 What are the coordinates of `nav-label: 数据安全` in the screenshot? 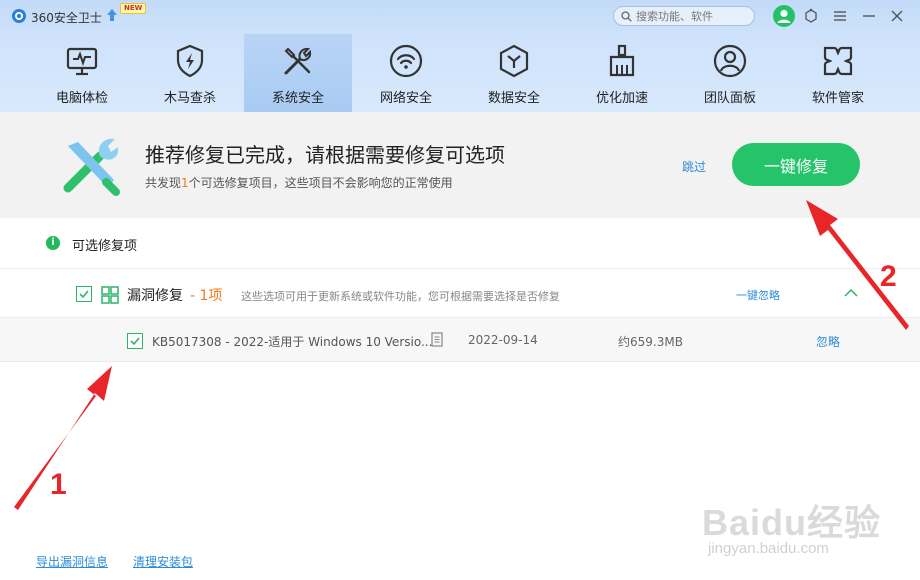 It's located at (513, 98).